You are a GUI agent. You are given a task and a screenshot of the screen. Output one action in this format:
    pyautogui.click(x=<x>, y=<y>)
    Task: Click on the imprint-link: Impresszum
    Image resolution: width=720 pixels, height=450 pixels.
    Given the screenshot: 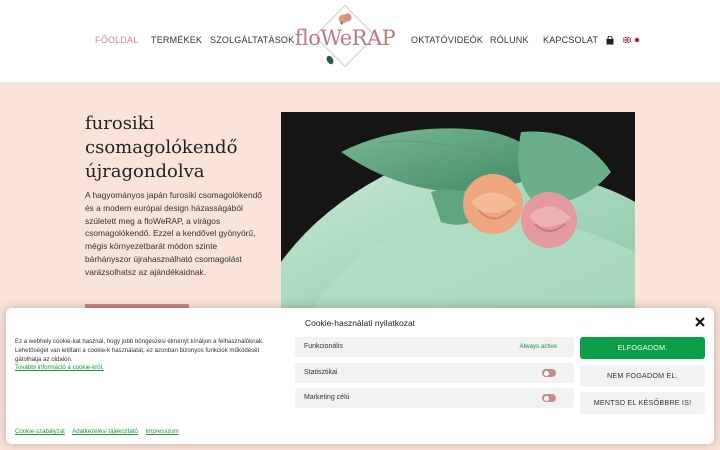 What is the action you would take?
    pyautogui.click(x=162, y=431)
    